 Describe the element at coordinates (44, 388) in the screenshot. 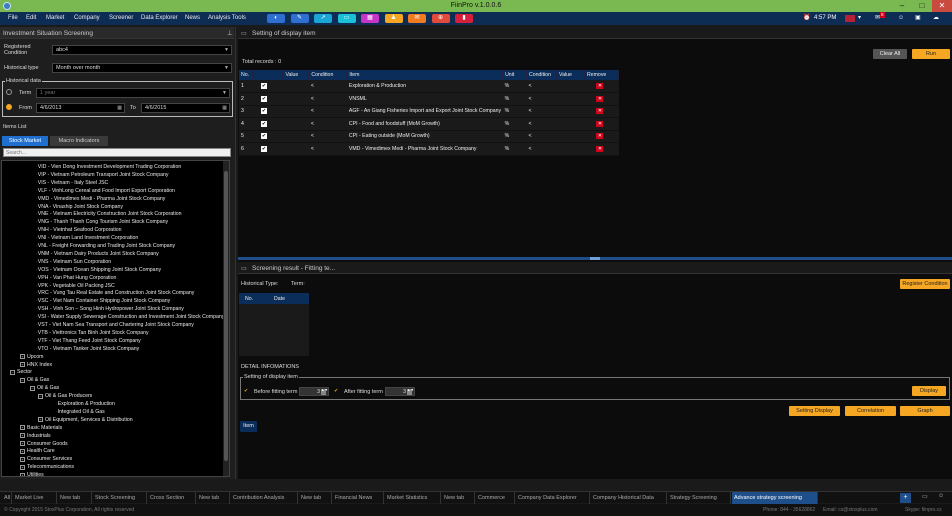

I see `tree-item: − Oil & Gas` at that location.